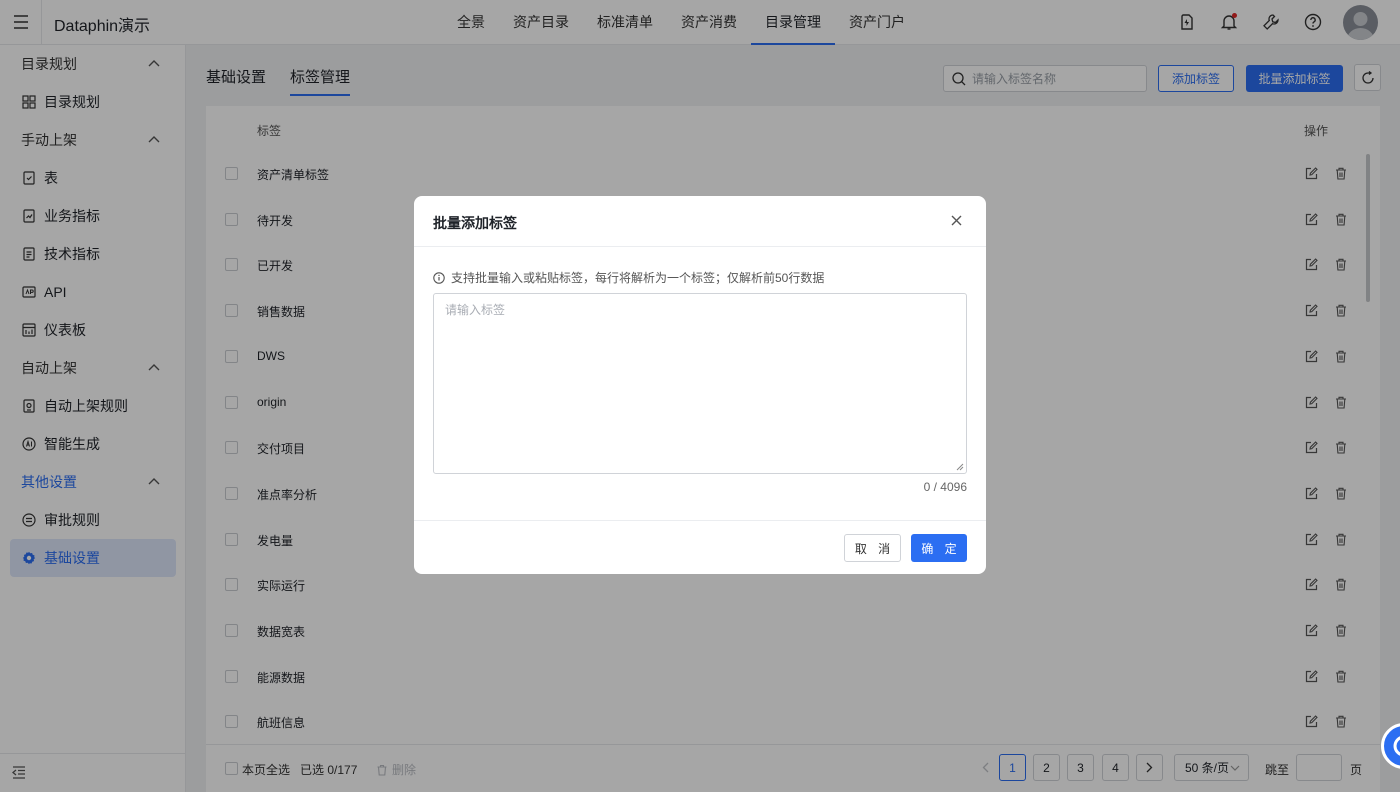 The height and width of the screenshot is (792, 1400). Describe the element at coordinates (475, 223) in the screenshot. I see `dialog-title: 批量添加标签` at that location.